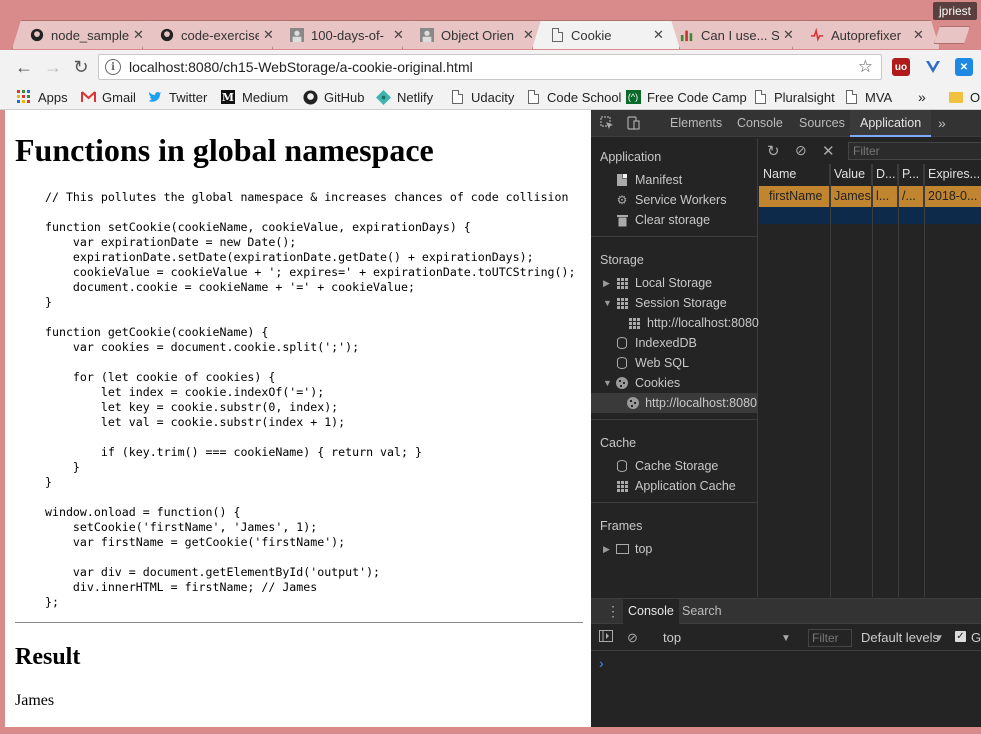  Describe the element at coordinates (900, 637) in the screenshot. I see `log-levels-dropdown: Default levels` at that location.